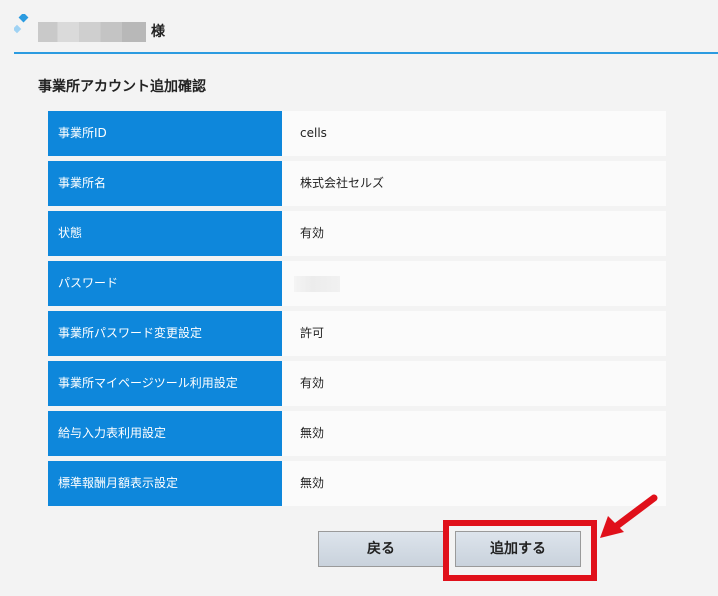  I want to click on password-redacted, so click(317, 283).